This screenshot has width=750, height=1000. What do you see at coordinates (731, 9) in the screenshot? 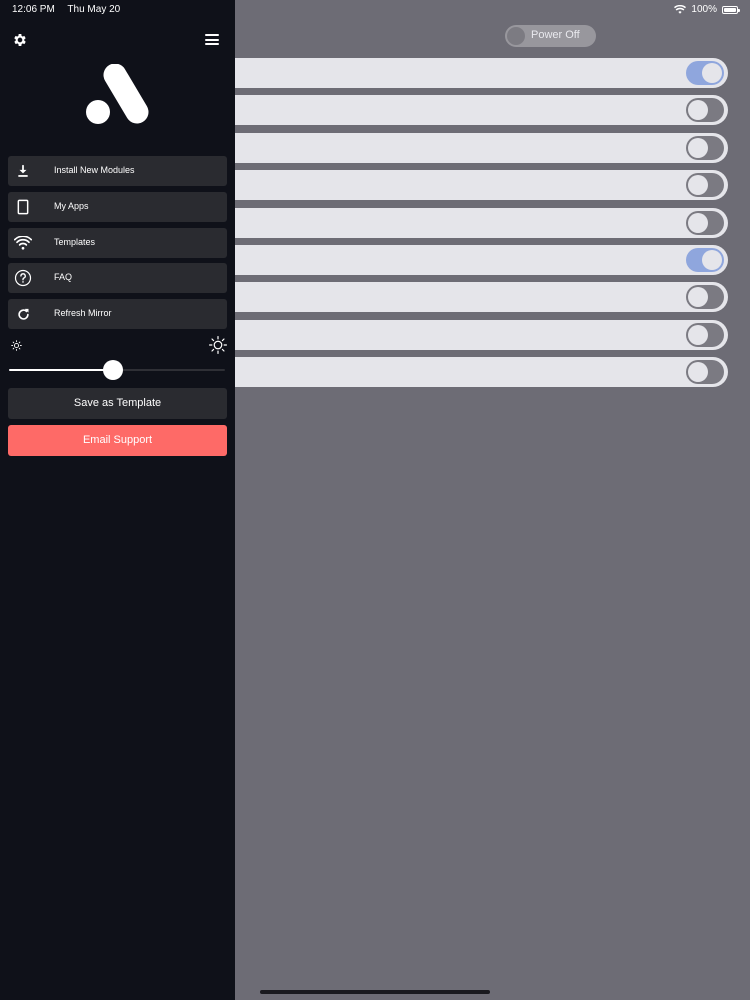
I see `battery-icon` at bounding box center [731, 9].